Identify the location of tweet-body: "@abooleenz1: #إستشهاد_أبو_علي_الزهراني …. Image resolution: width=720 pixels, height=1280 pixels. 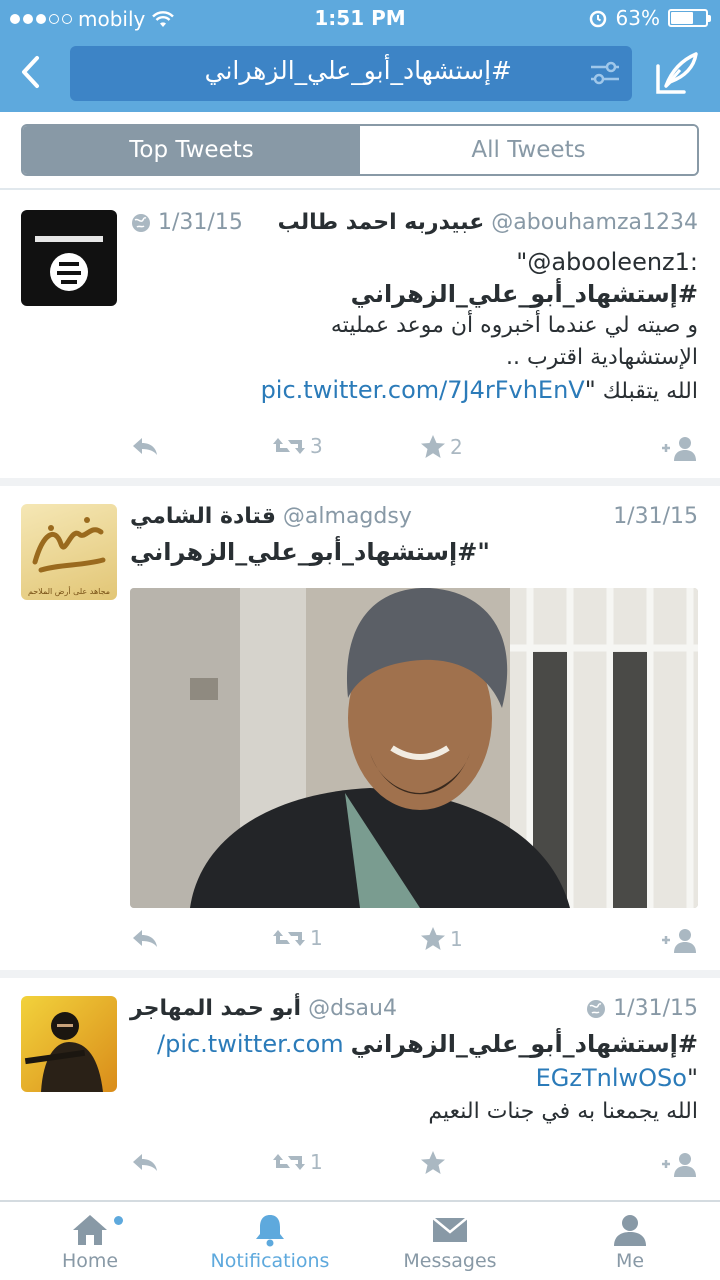
(414, 327).